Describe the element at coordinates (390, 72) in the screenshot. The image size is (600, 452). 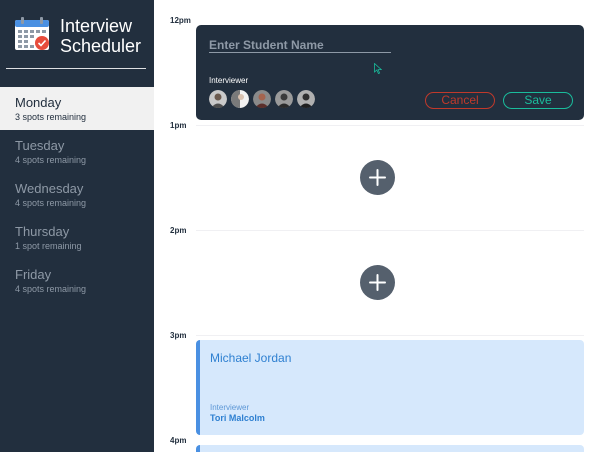
I see `appointment-form: Interviewer` at that location.